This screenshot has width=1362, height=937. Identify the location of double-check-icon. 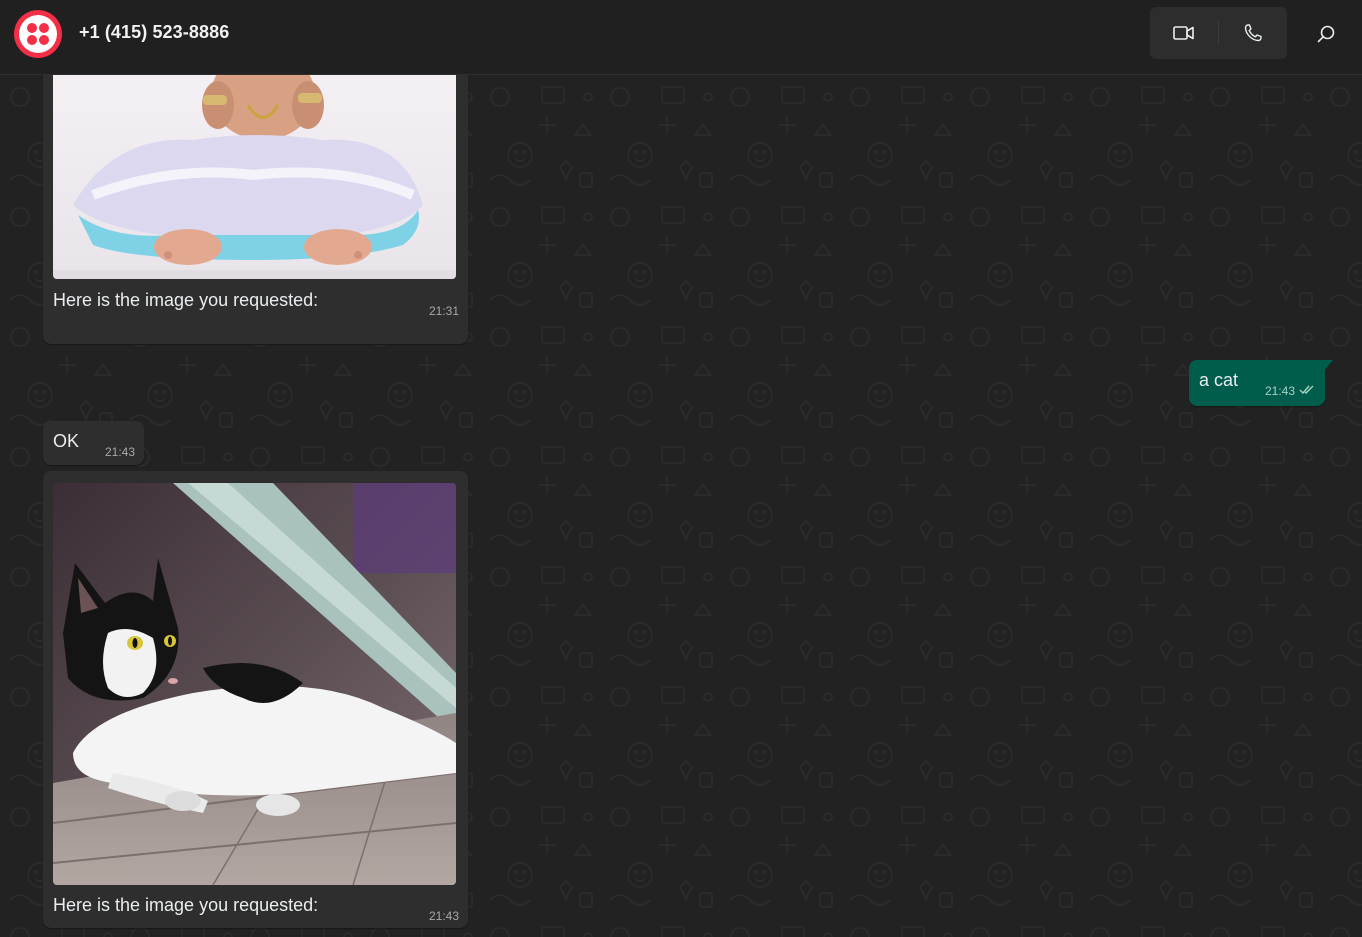
(1306, 390).